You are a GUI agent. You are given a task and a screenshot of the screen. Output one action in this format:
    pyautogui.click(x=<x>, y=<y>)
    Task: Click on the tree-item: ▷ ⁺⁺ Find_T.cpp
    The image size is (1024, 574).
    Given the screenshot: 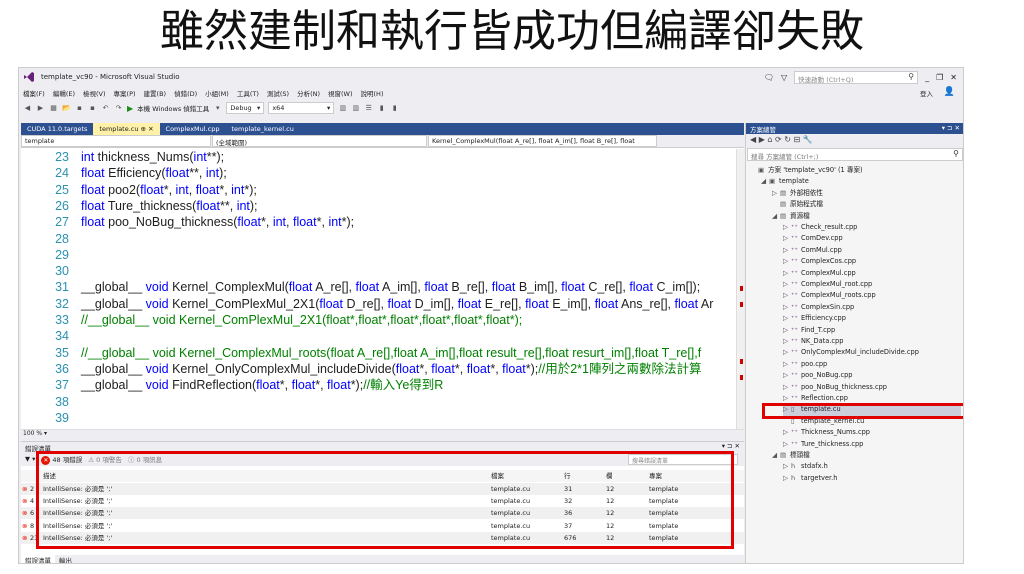 What is the action you would take?
    pyautogui.click(x=809, y=330)
    